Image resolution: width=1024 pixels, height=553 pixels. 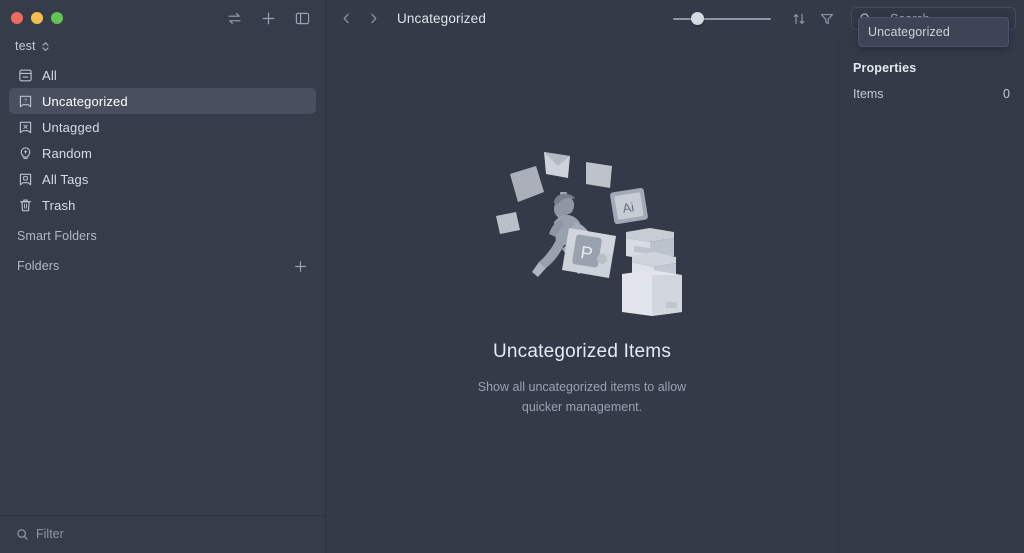 I want to click on nav-arrows, so click(x=360, y=18).